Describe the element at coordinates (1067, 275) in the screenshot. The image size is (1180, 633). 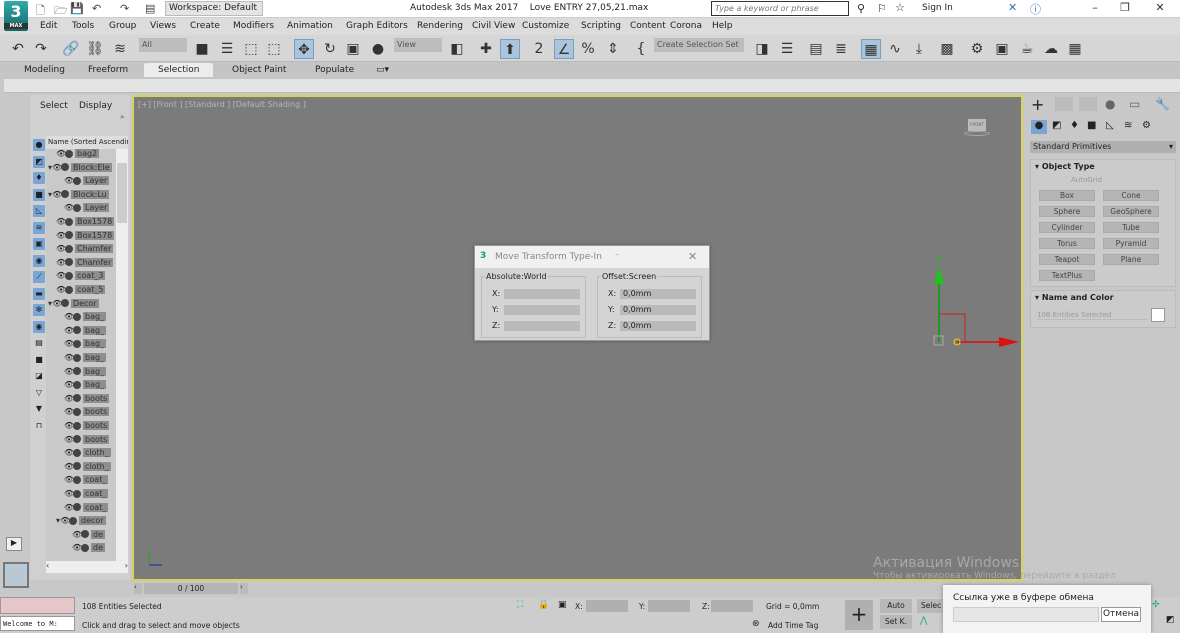
I see `create-textplus-button: TextPlus` at that location.